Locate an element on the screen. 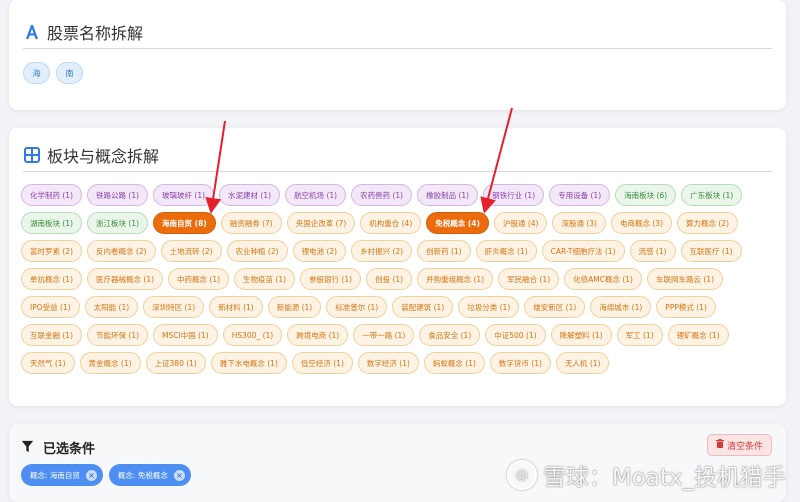 This screenshot has height=502, width=800. concept-tag: 化债AMC概念 (1) is located at coordinates (603, 279).